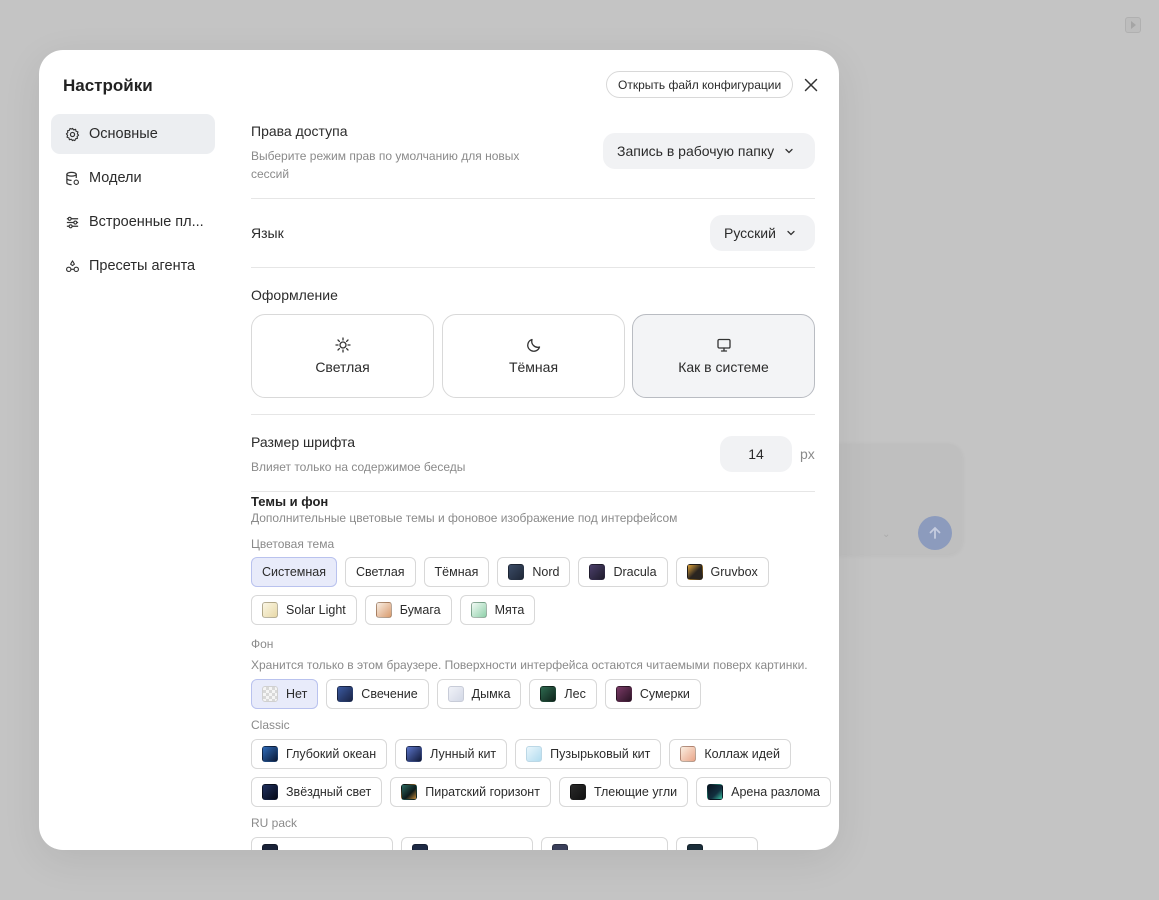  Describe the element at coordinates (623, 694) in the screenshot. I see `twilight-swatch-icon` at that location.